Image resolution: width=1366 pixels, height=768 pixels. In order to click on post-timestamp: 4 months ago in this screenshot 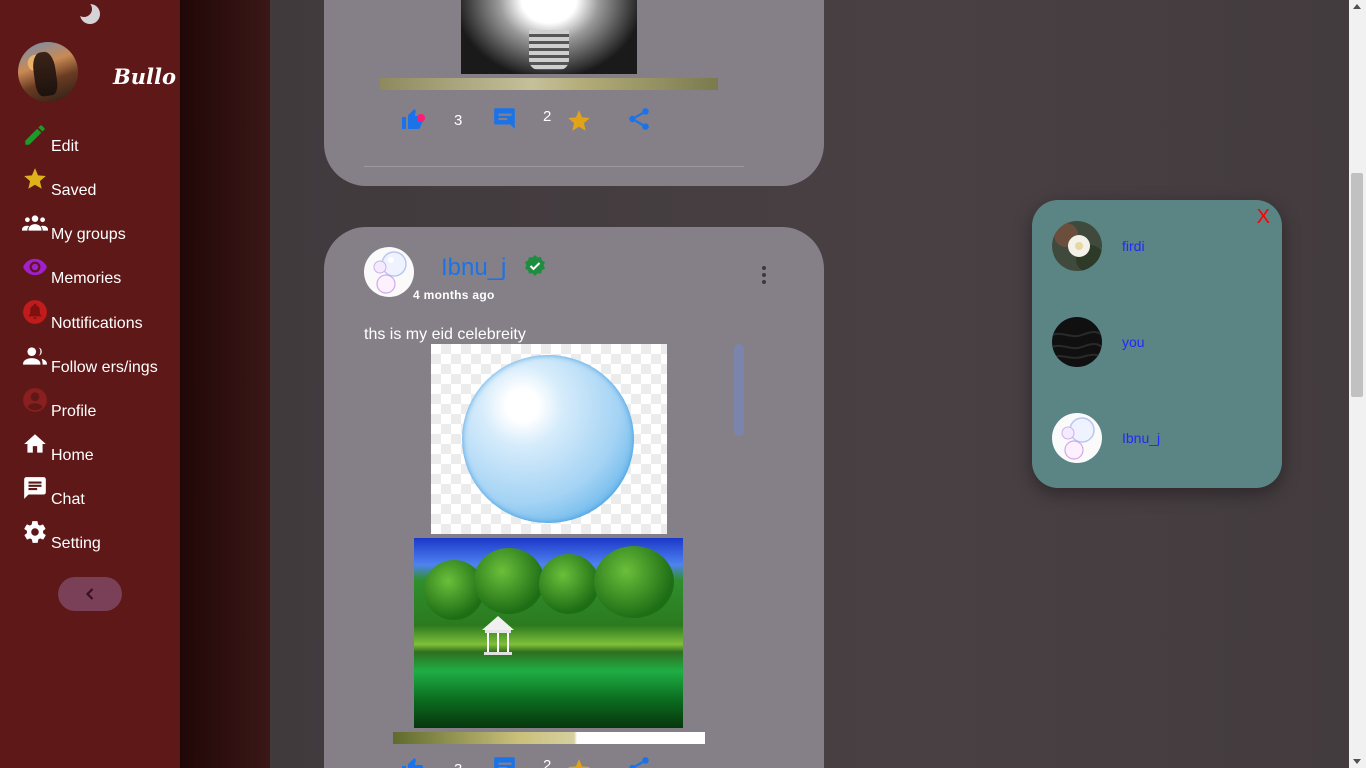, I will do `click(454, 295)`.